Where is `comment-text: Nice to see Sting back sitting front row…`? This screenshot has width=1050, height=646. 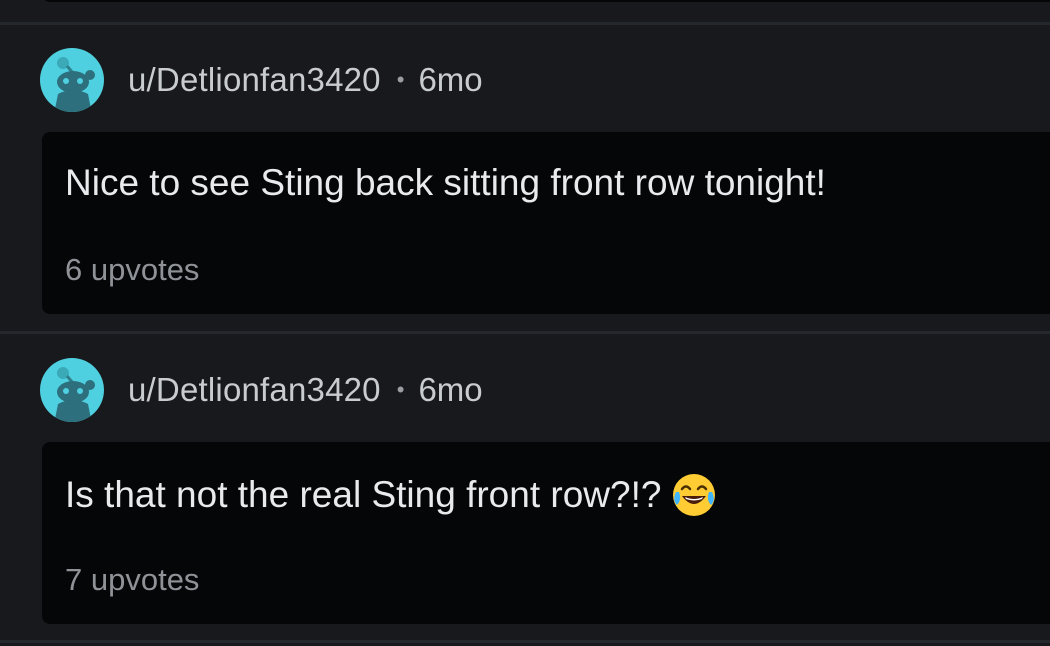
comment-text: Nice to see Sting back sitting front row… is located at coordinates (445, 183).